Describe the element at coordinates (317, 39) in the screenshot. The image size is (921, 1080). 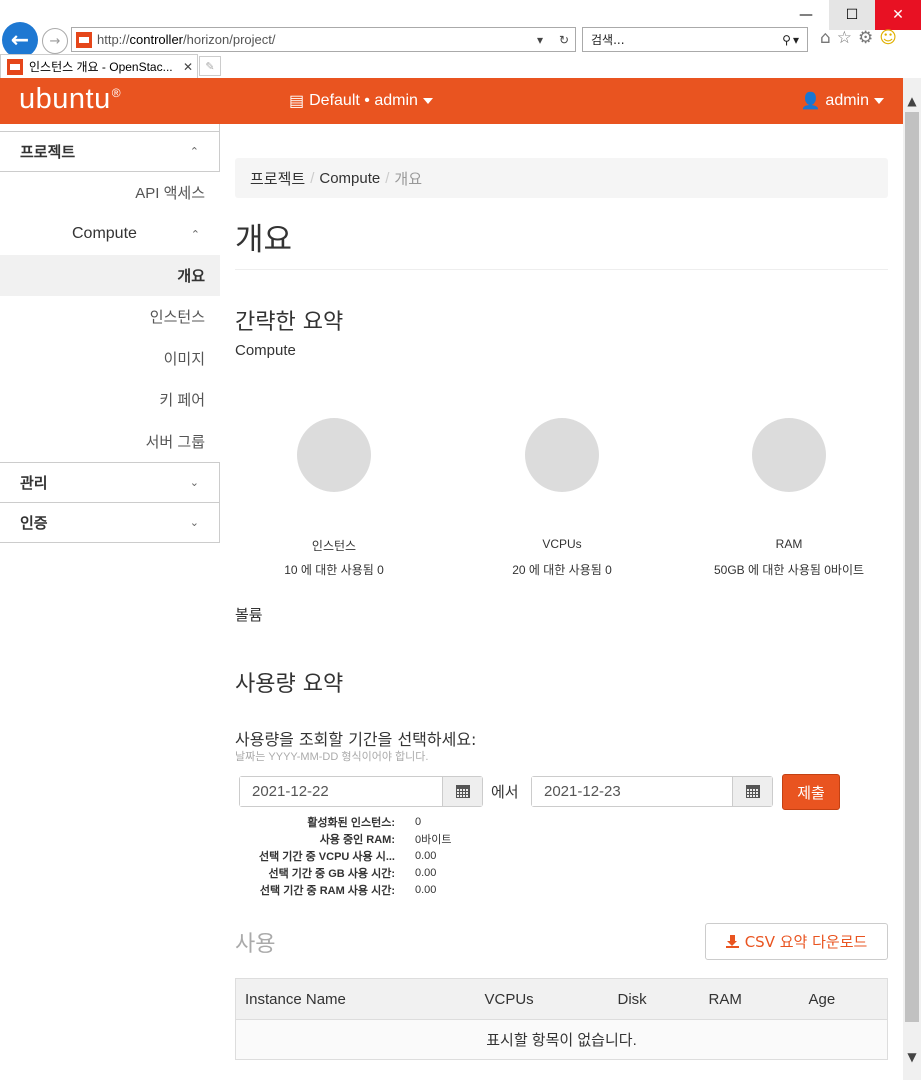
I see `url-text: http://controller/horizon/project/` at that location.